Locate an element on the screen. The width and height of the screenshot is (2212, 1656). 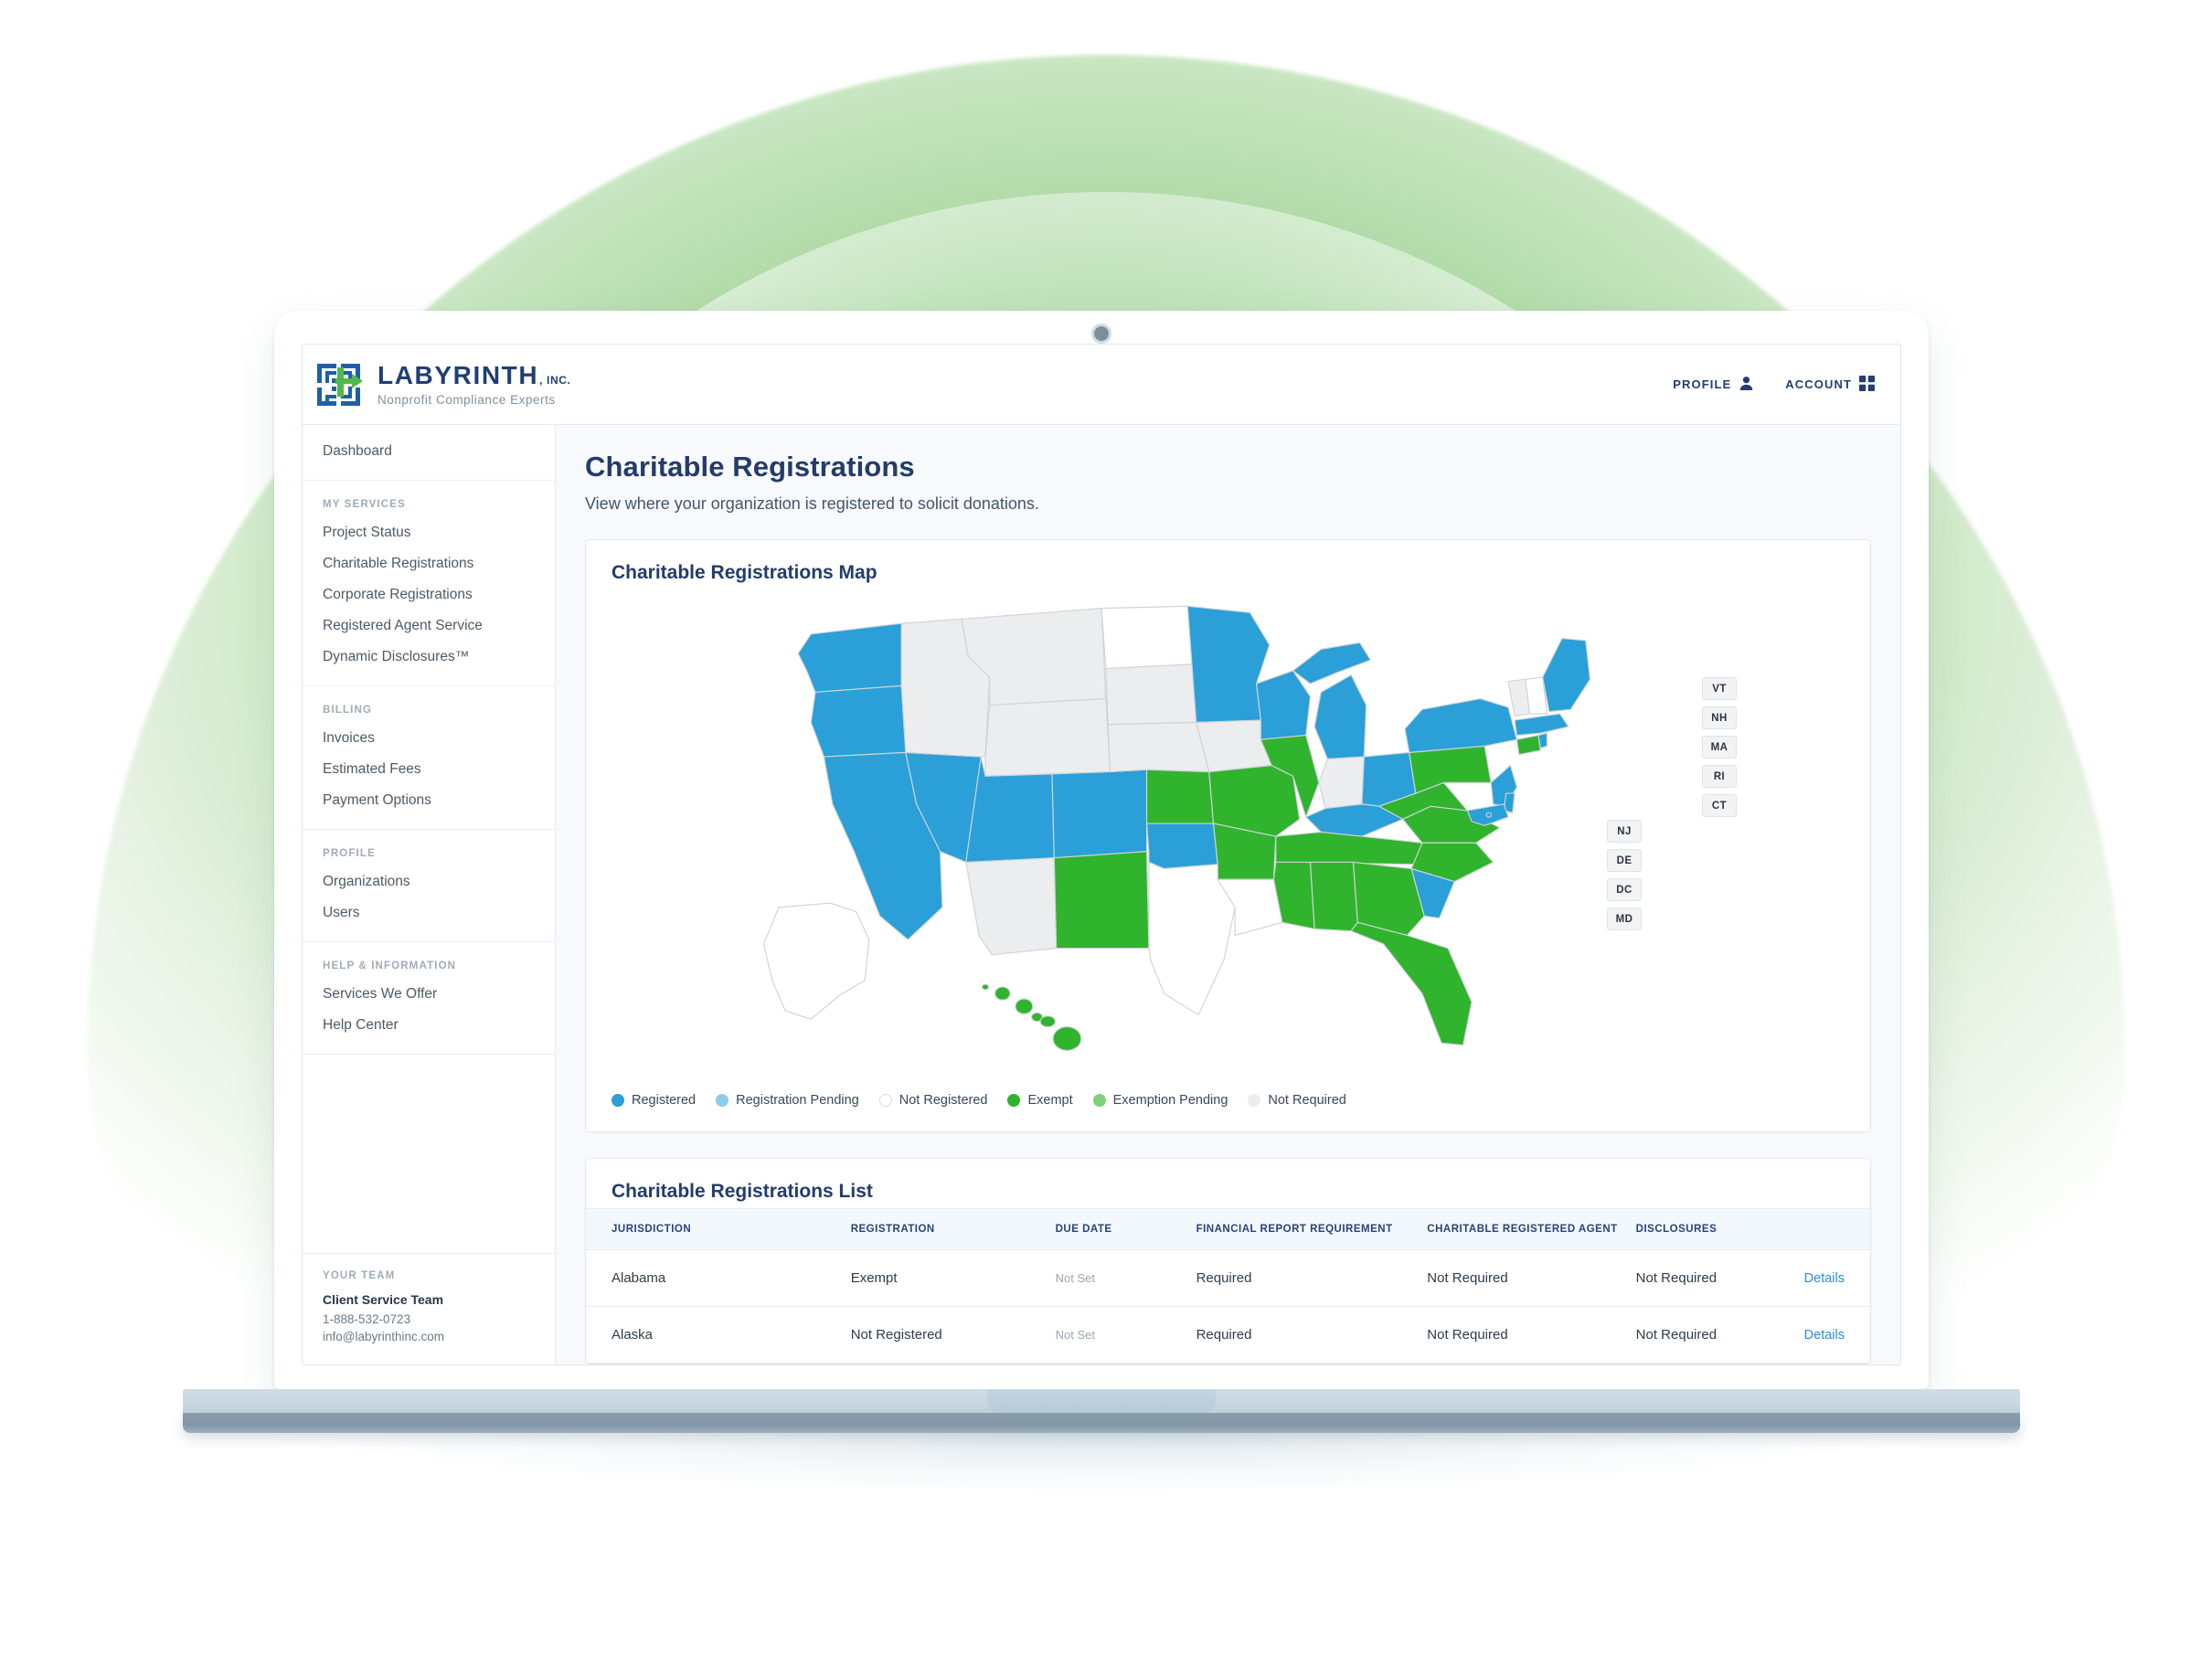
col-disclosures: DISCLOSURES is located at coordinates (1709, 1229).